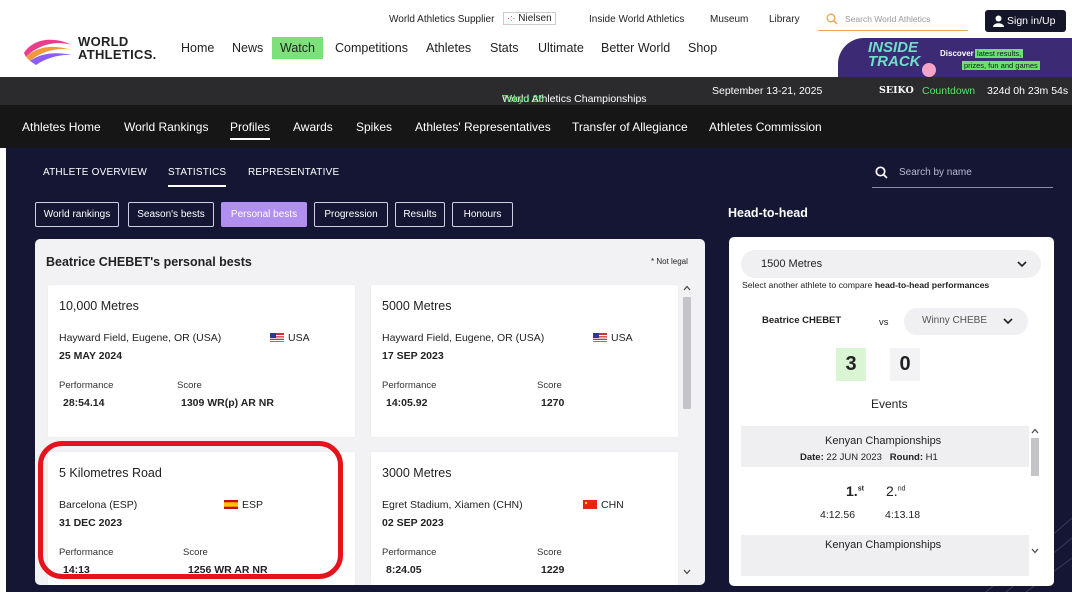 The image size is (1072, 592). Describe the element at coordinates (1028, 91) in the screenshot. I see `countdown-value: 324d 0h 23m 54s` at that location.